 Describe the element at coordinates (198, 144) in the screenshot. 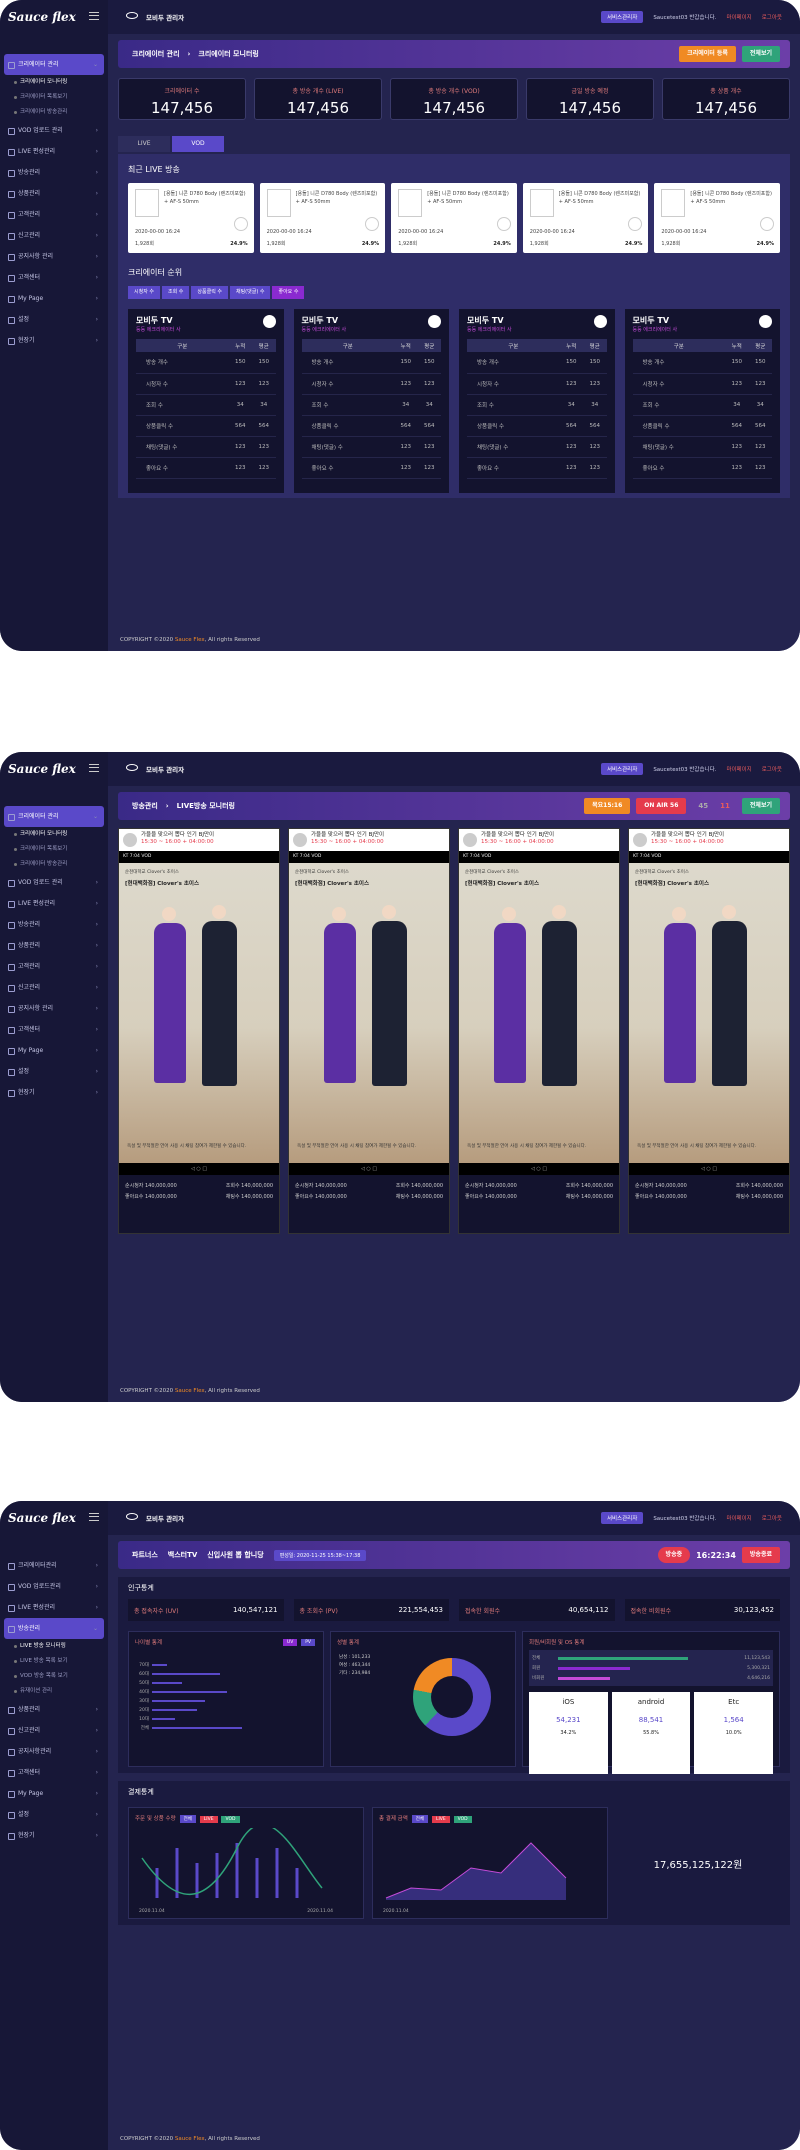

I see `tab-vod: VOD` at that location.